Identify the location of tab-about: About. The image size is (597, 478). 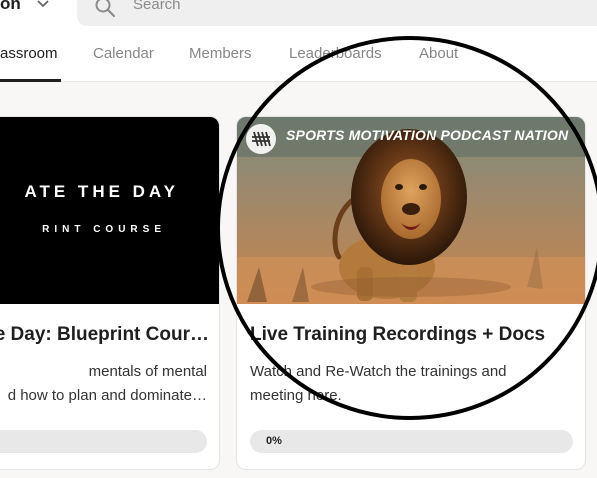
(438, 53).